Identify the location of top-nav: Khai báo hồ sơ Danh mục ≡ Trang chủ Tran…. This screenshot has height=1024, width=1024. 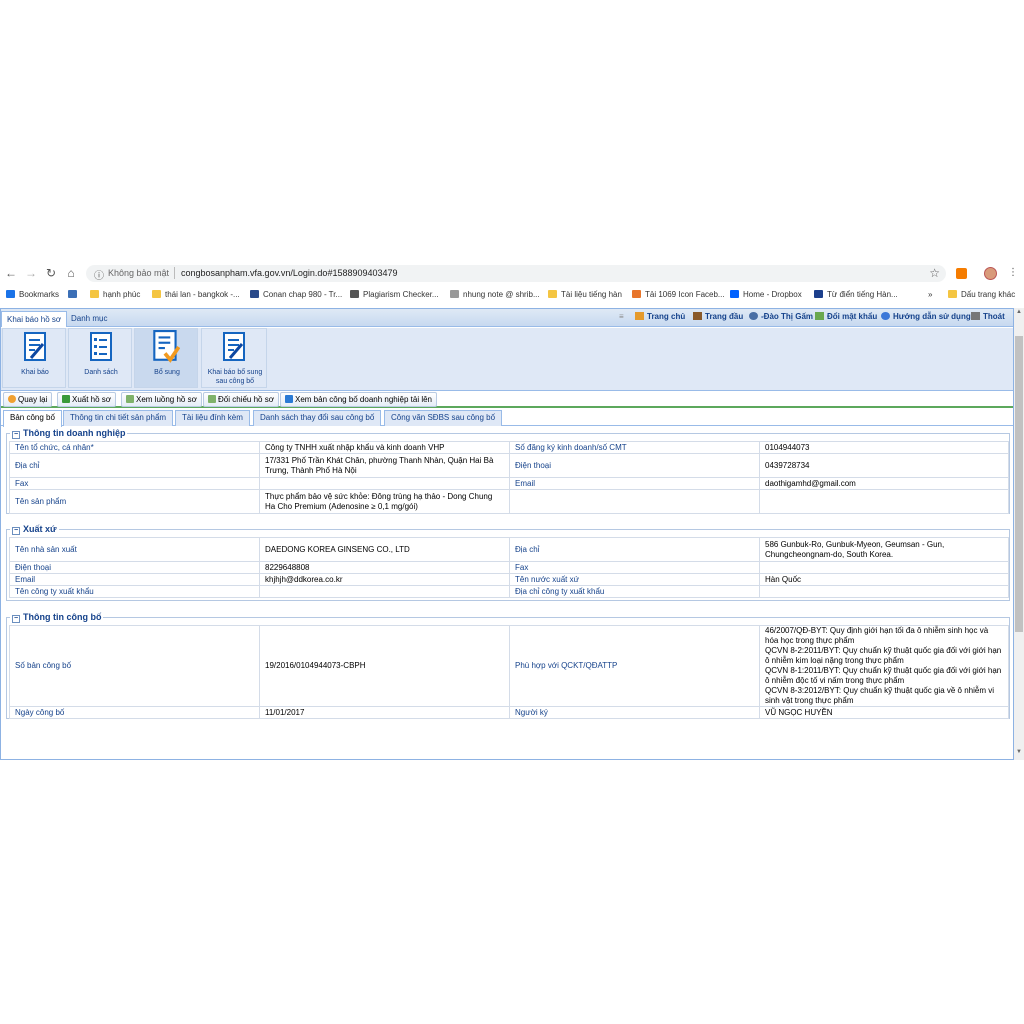
(507, 318).